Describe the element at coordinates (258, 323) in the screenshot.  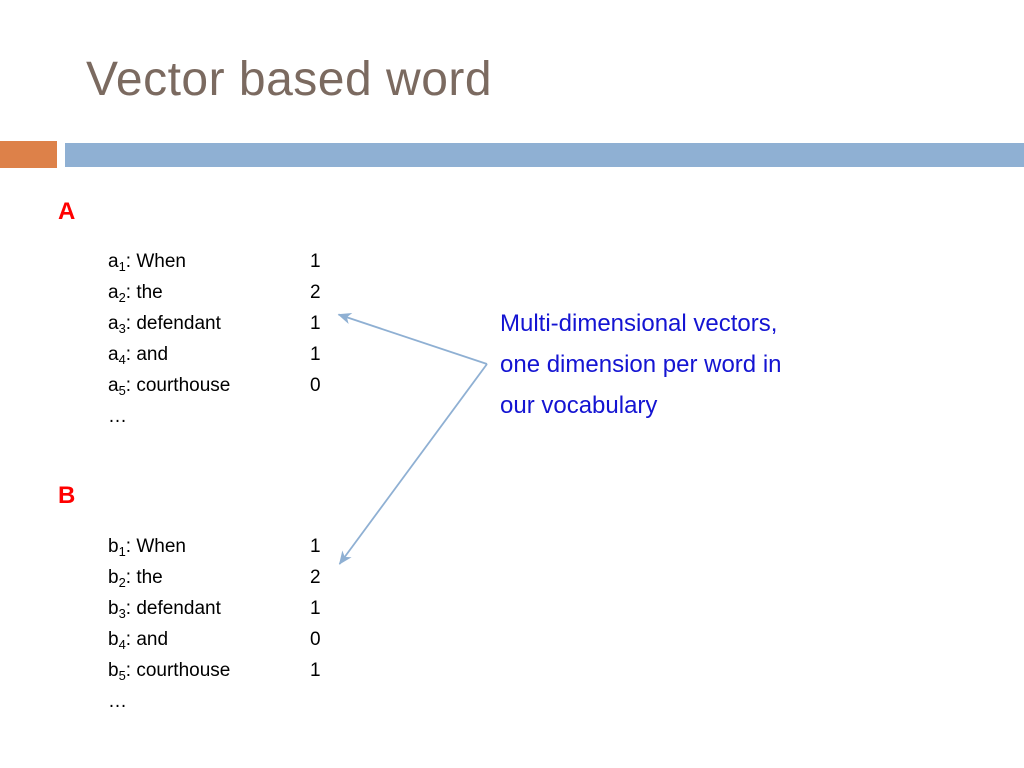
I see `vector-row: a3: defendant 1` at that location.